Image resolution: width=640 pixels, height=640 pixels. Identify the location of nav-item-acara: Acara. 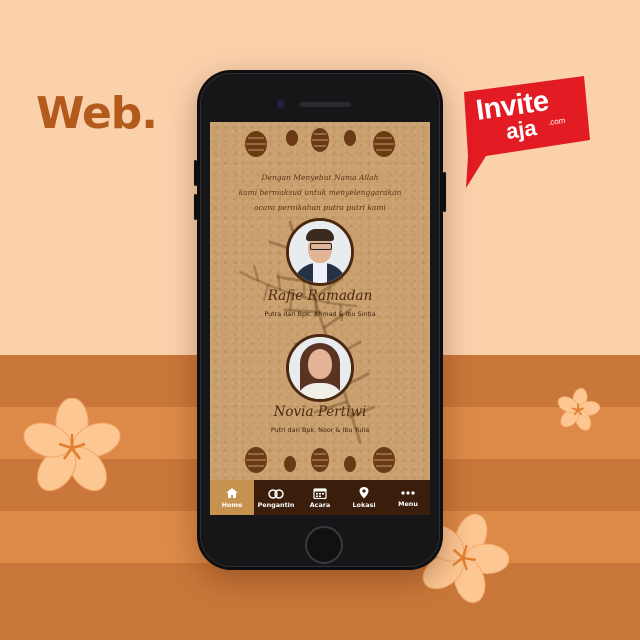
(320, 497).